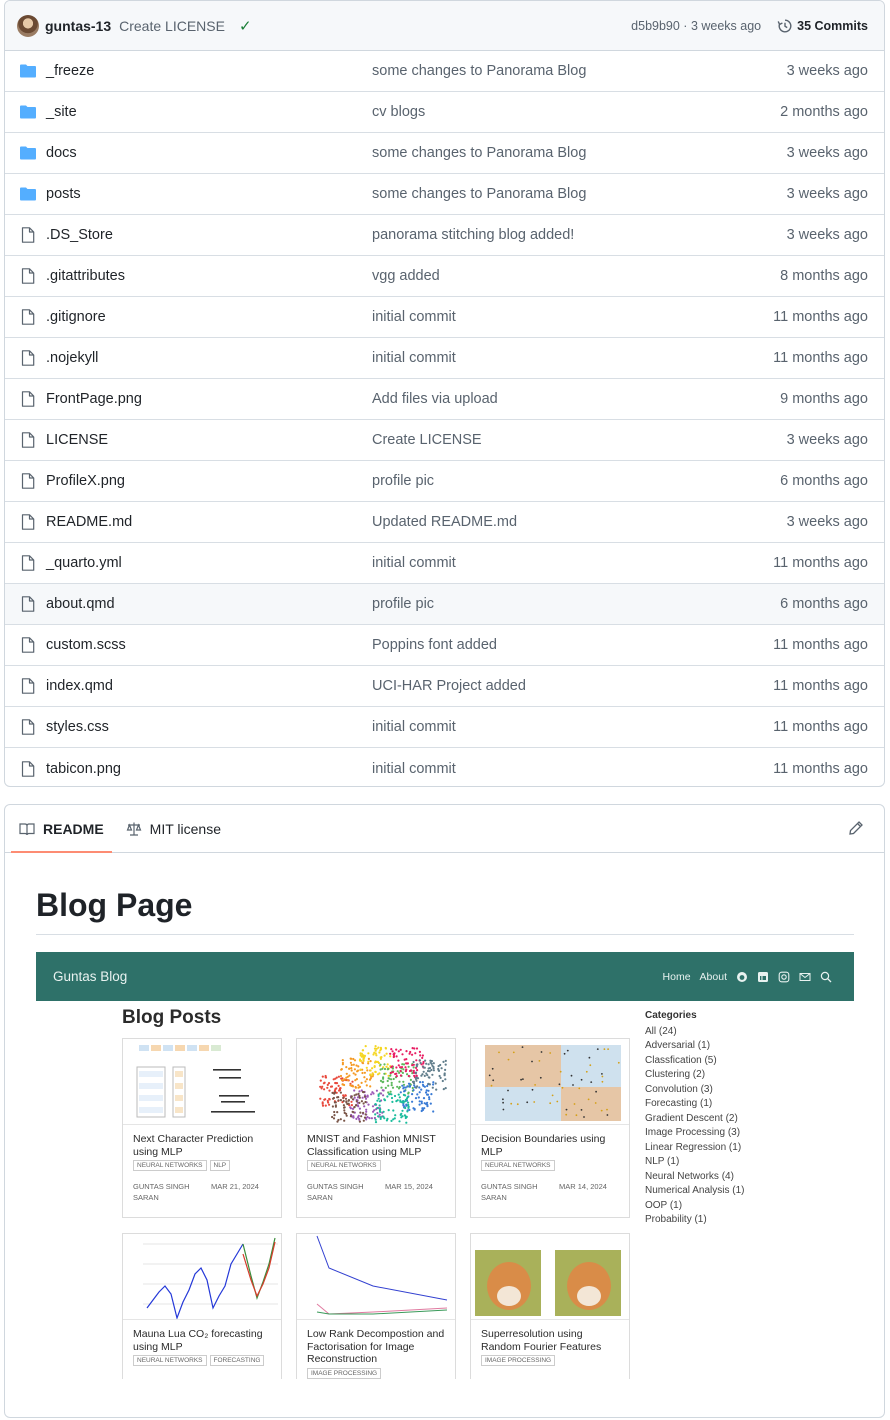 The image size is (890, 1420). I want to click on file-commit-message: UCI-HAR Project added, so click(449, 686).